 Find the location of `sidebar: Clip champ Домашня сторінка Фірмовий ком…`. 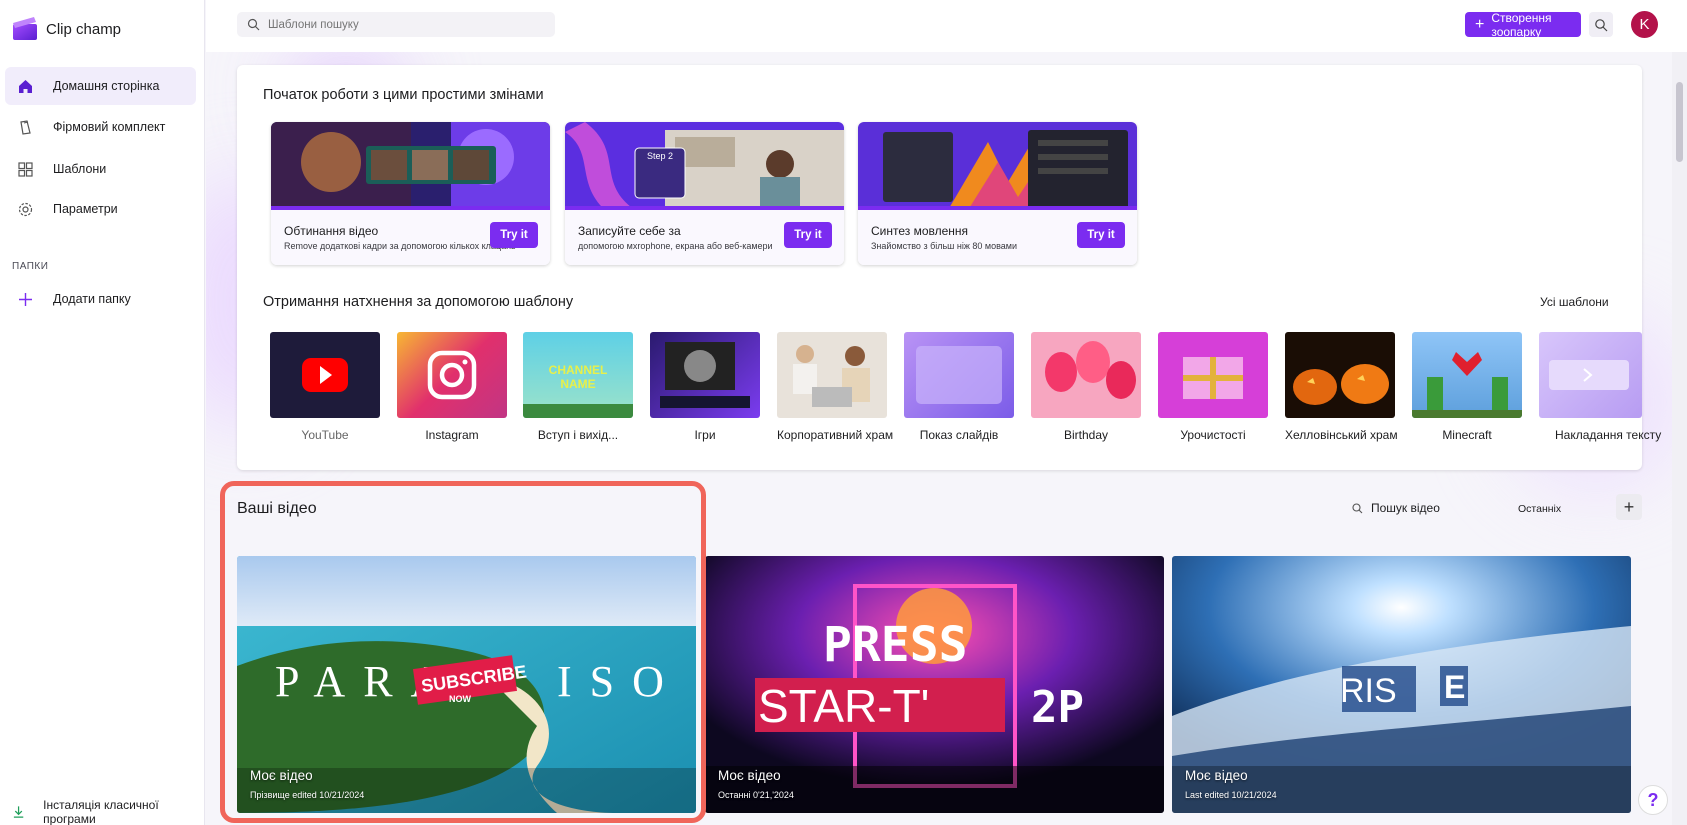

sidebar: Clip champ Домашня сторінка Фірмовий ком… is located at coordinates (102, 412).